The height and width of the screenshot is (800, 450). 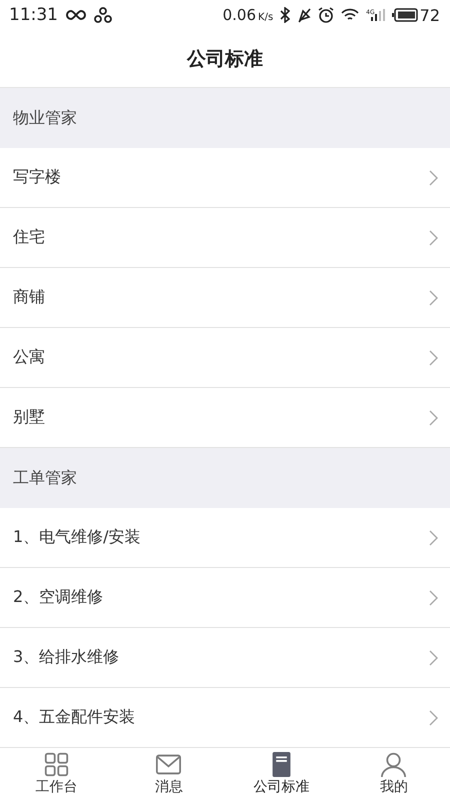 What do you see at coordinates (326, 15) in the screenshot?
I see `alarm-icon` at bounding box center [326, 15].